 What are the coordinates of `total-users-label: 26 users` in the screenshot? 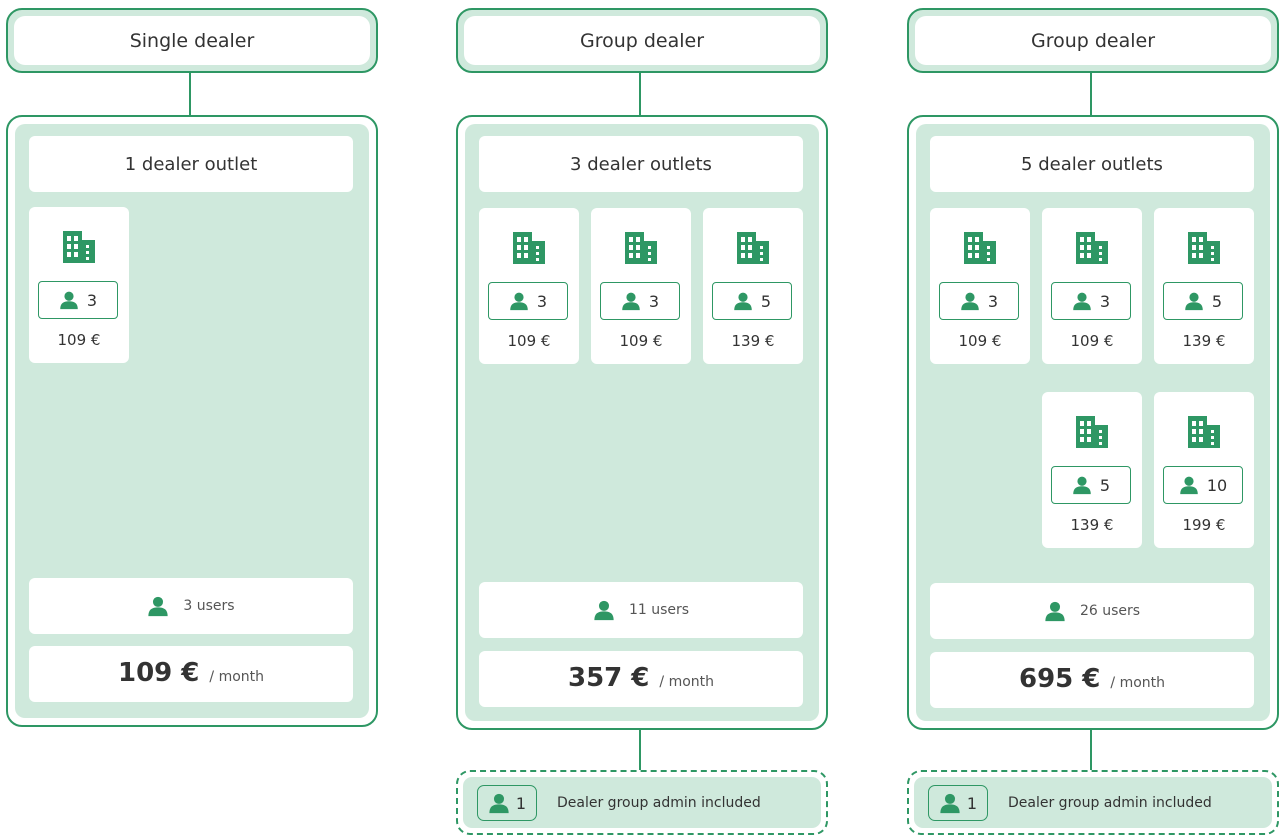 It's located at (1110, 611).